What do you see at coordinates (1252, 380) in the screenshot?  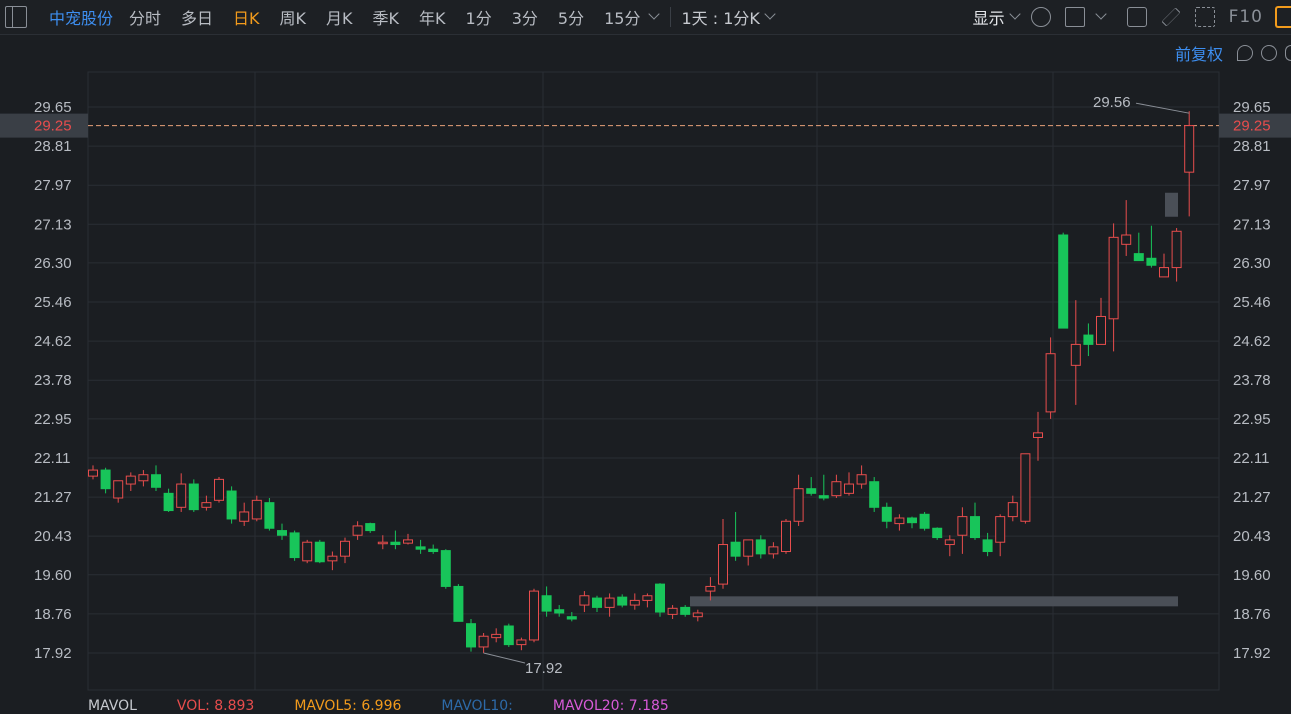 I see `y-tick-label-right: 23.78` at bounding box center [1252, 380].